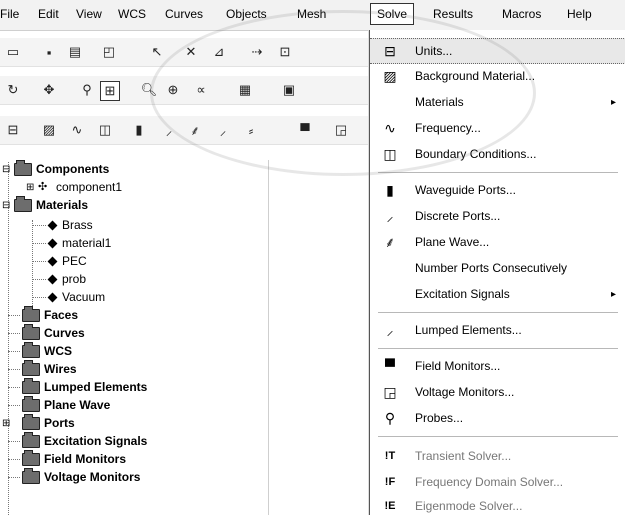 The image size is (625, 518). Describe the element at coordinates (497, 102) in the screenshot. I see `menu-item-materials: Materials ▸` at that location.